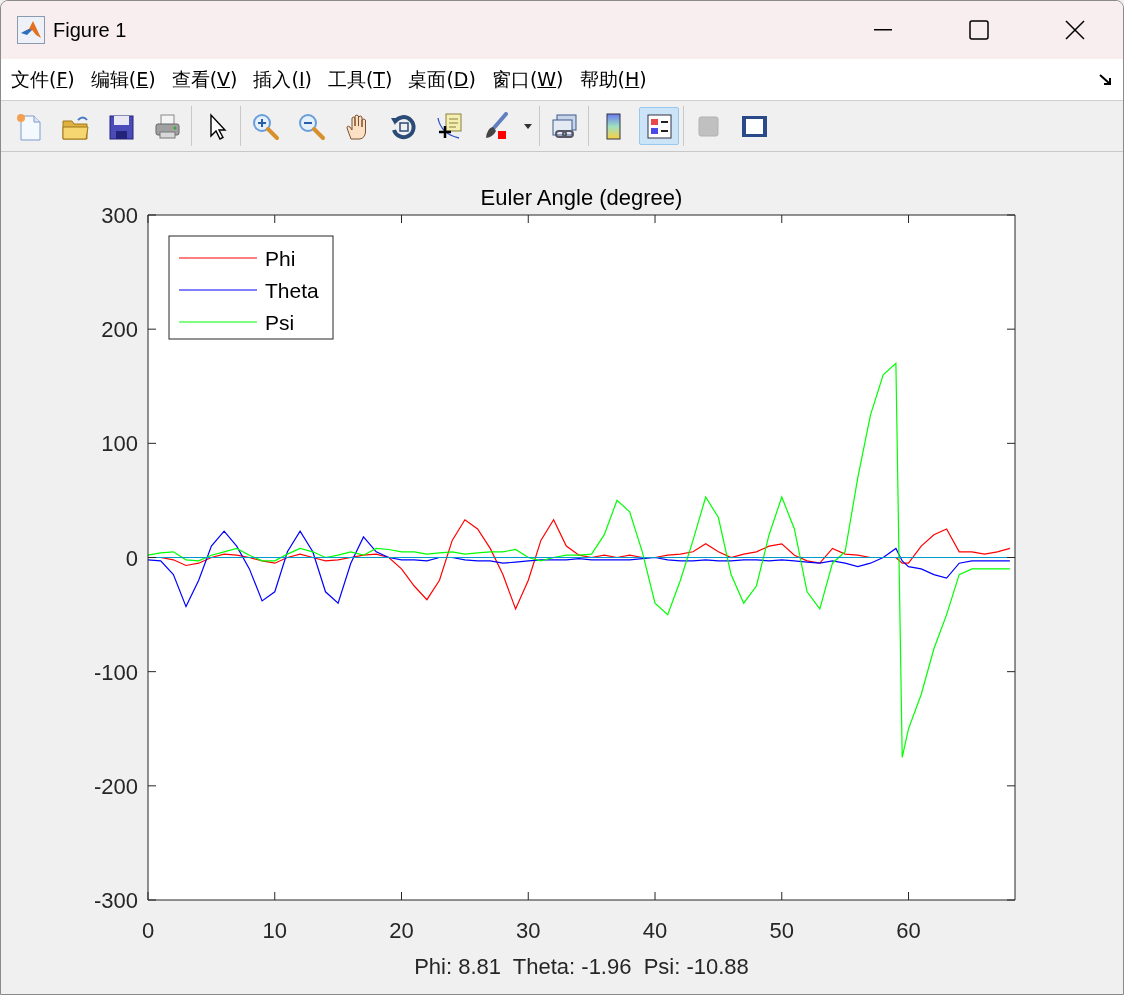 This screenshot has width=1124, height=995. Describe the element at coordinates (119, 215) in the screenshot. I see `tick-label: 300` at that location.